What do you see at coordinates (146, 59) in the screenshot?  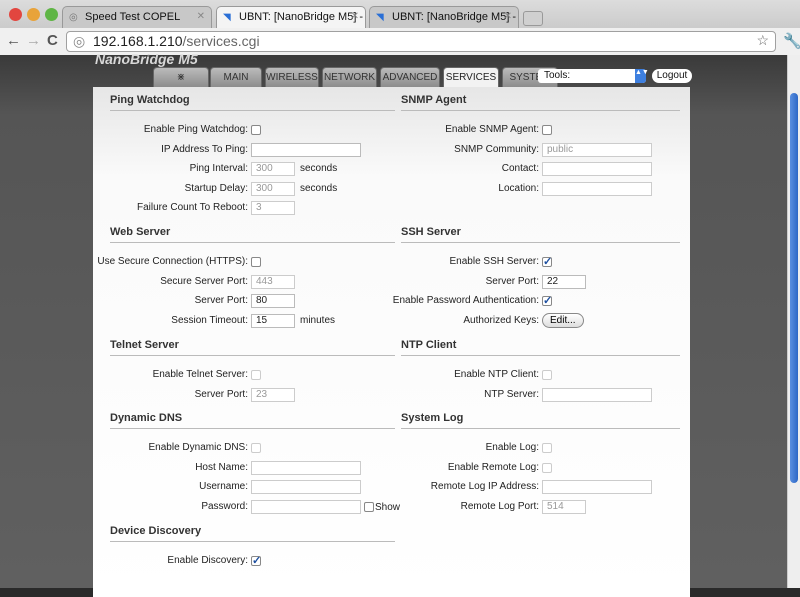 I see `product-logo: NanoBridge M5` at bounding box center [146, 59].